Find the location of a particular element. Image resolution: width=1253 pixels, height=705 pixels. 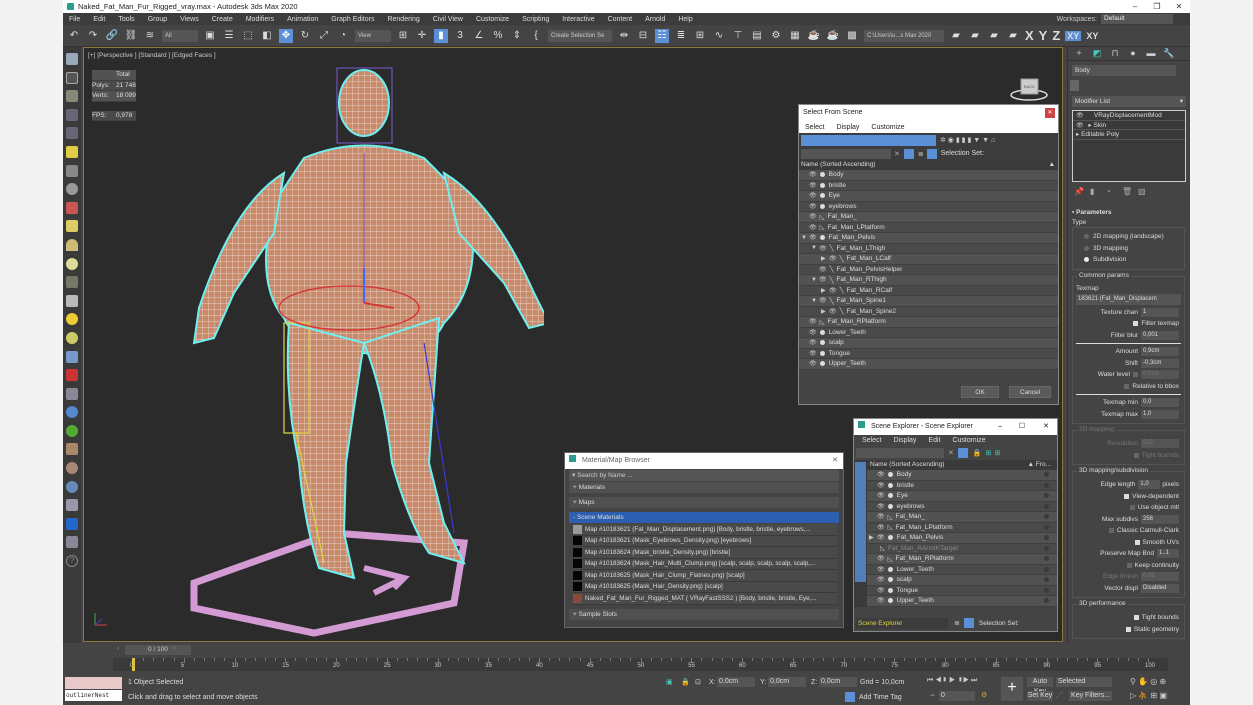

hierarchy-icon is located at coordinates (931, 153).